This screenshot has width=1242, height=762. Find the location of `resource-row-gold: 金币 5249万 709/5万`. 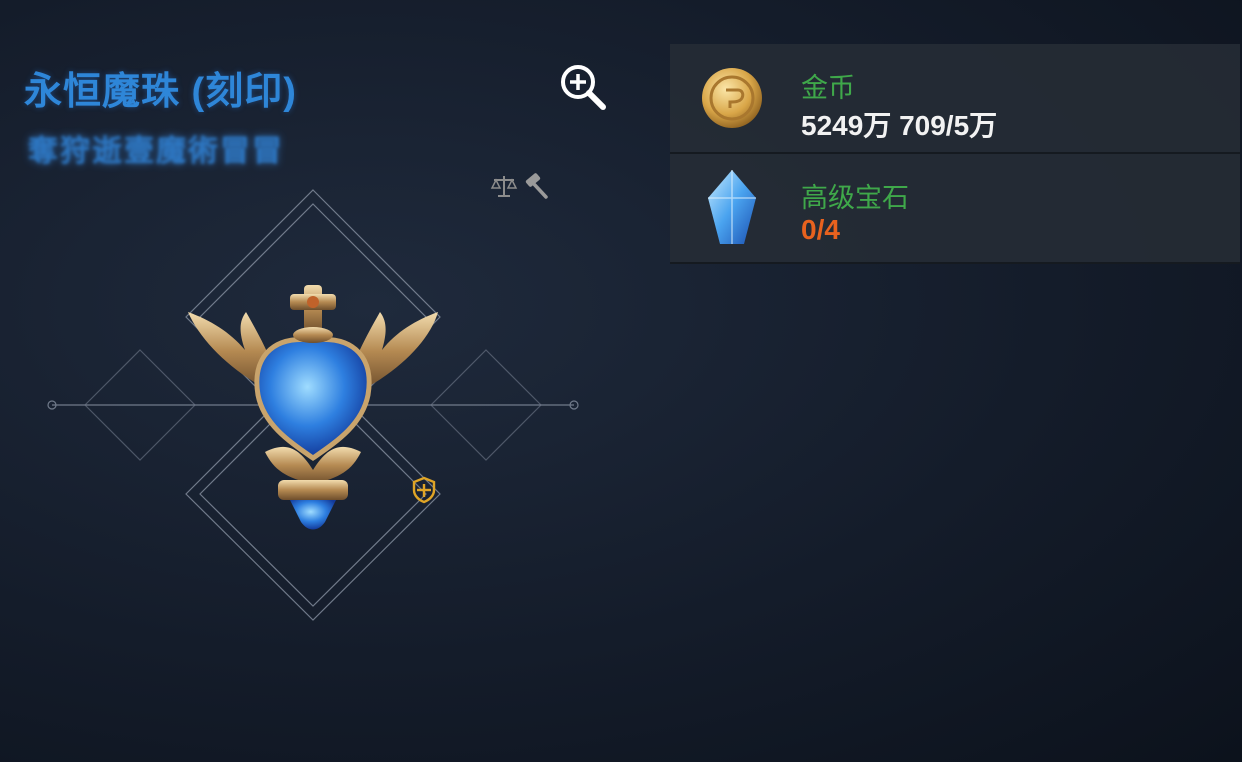

resource-row-gold: 金币 5249万 709/5万 is located at coordinates (955, 99).